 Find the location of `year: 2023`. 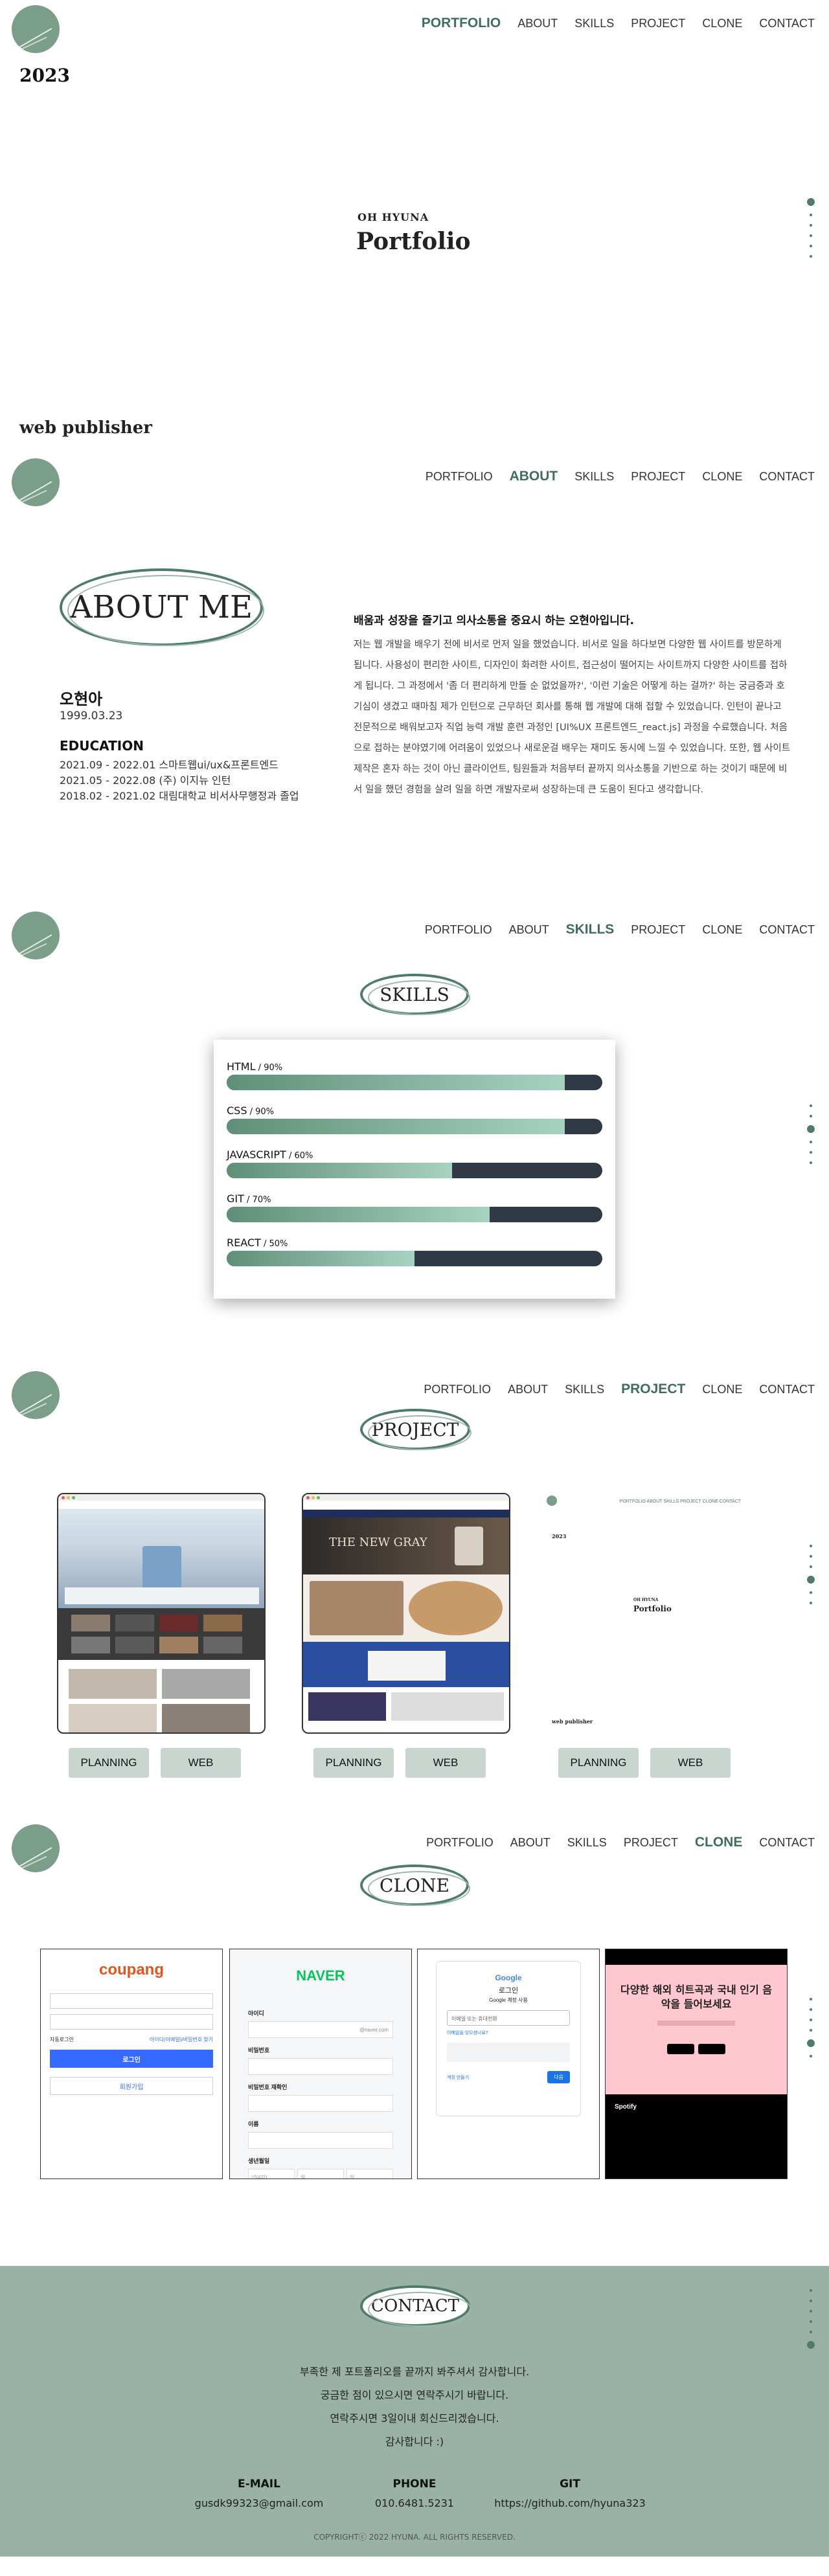

year: 2023 is located at coordinates (44, 75).